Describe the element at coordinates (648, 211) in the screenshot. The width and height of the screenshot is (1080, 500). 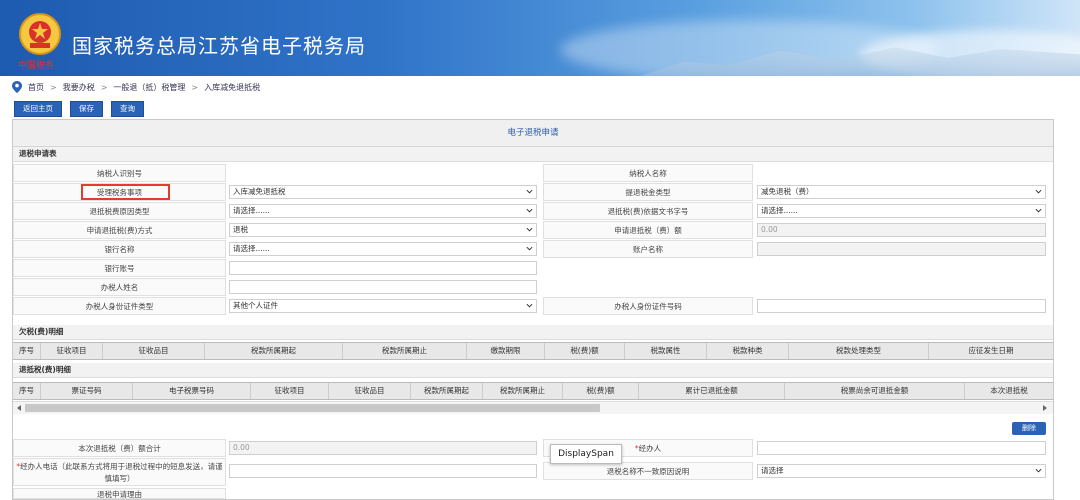
I see `doc-no-label: 退抵税(费)依据文书字号` at that location.